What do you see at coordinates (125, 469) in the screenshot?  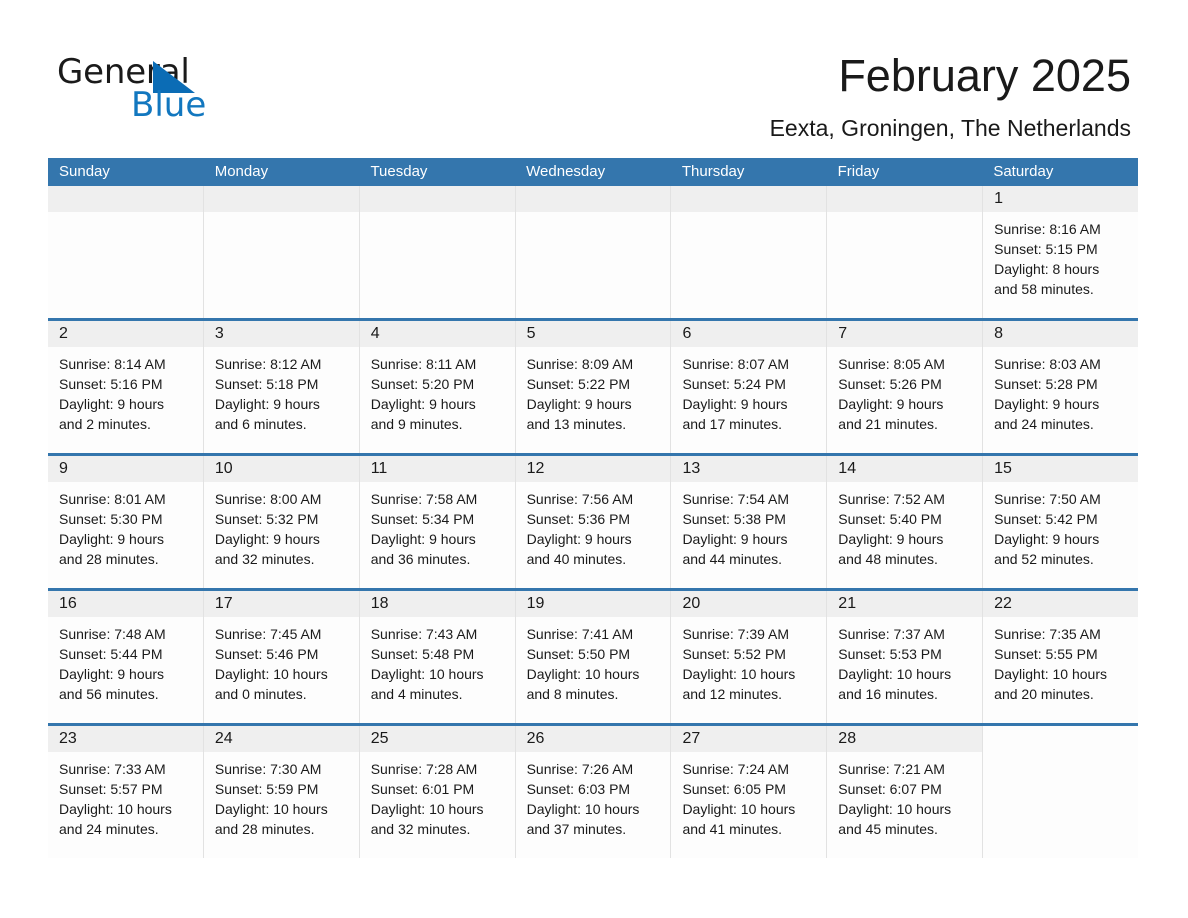 I see `day-number-band: 9` at bounding box center [125, 469].